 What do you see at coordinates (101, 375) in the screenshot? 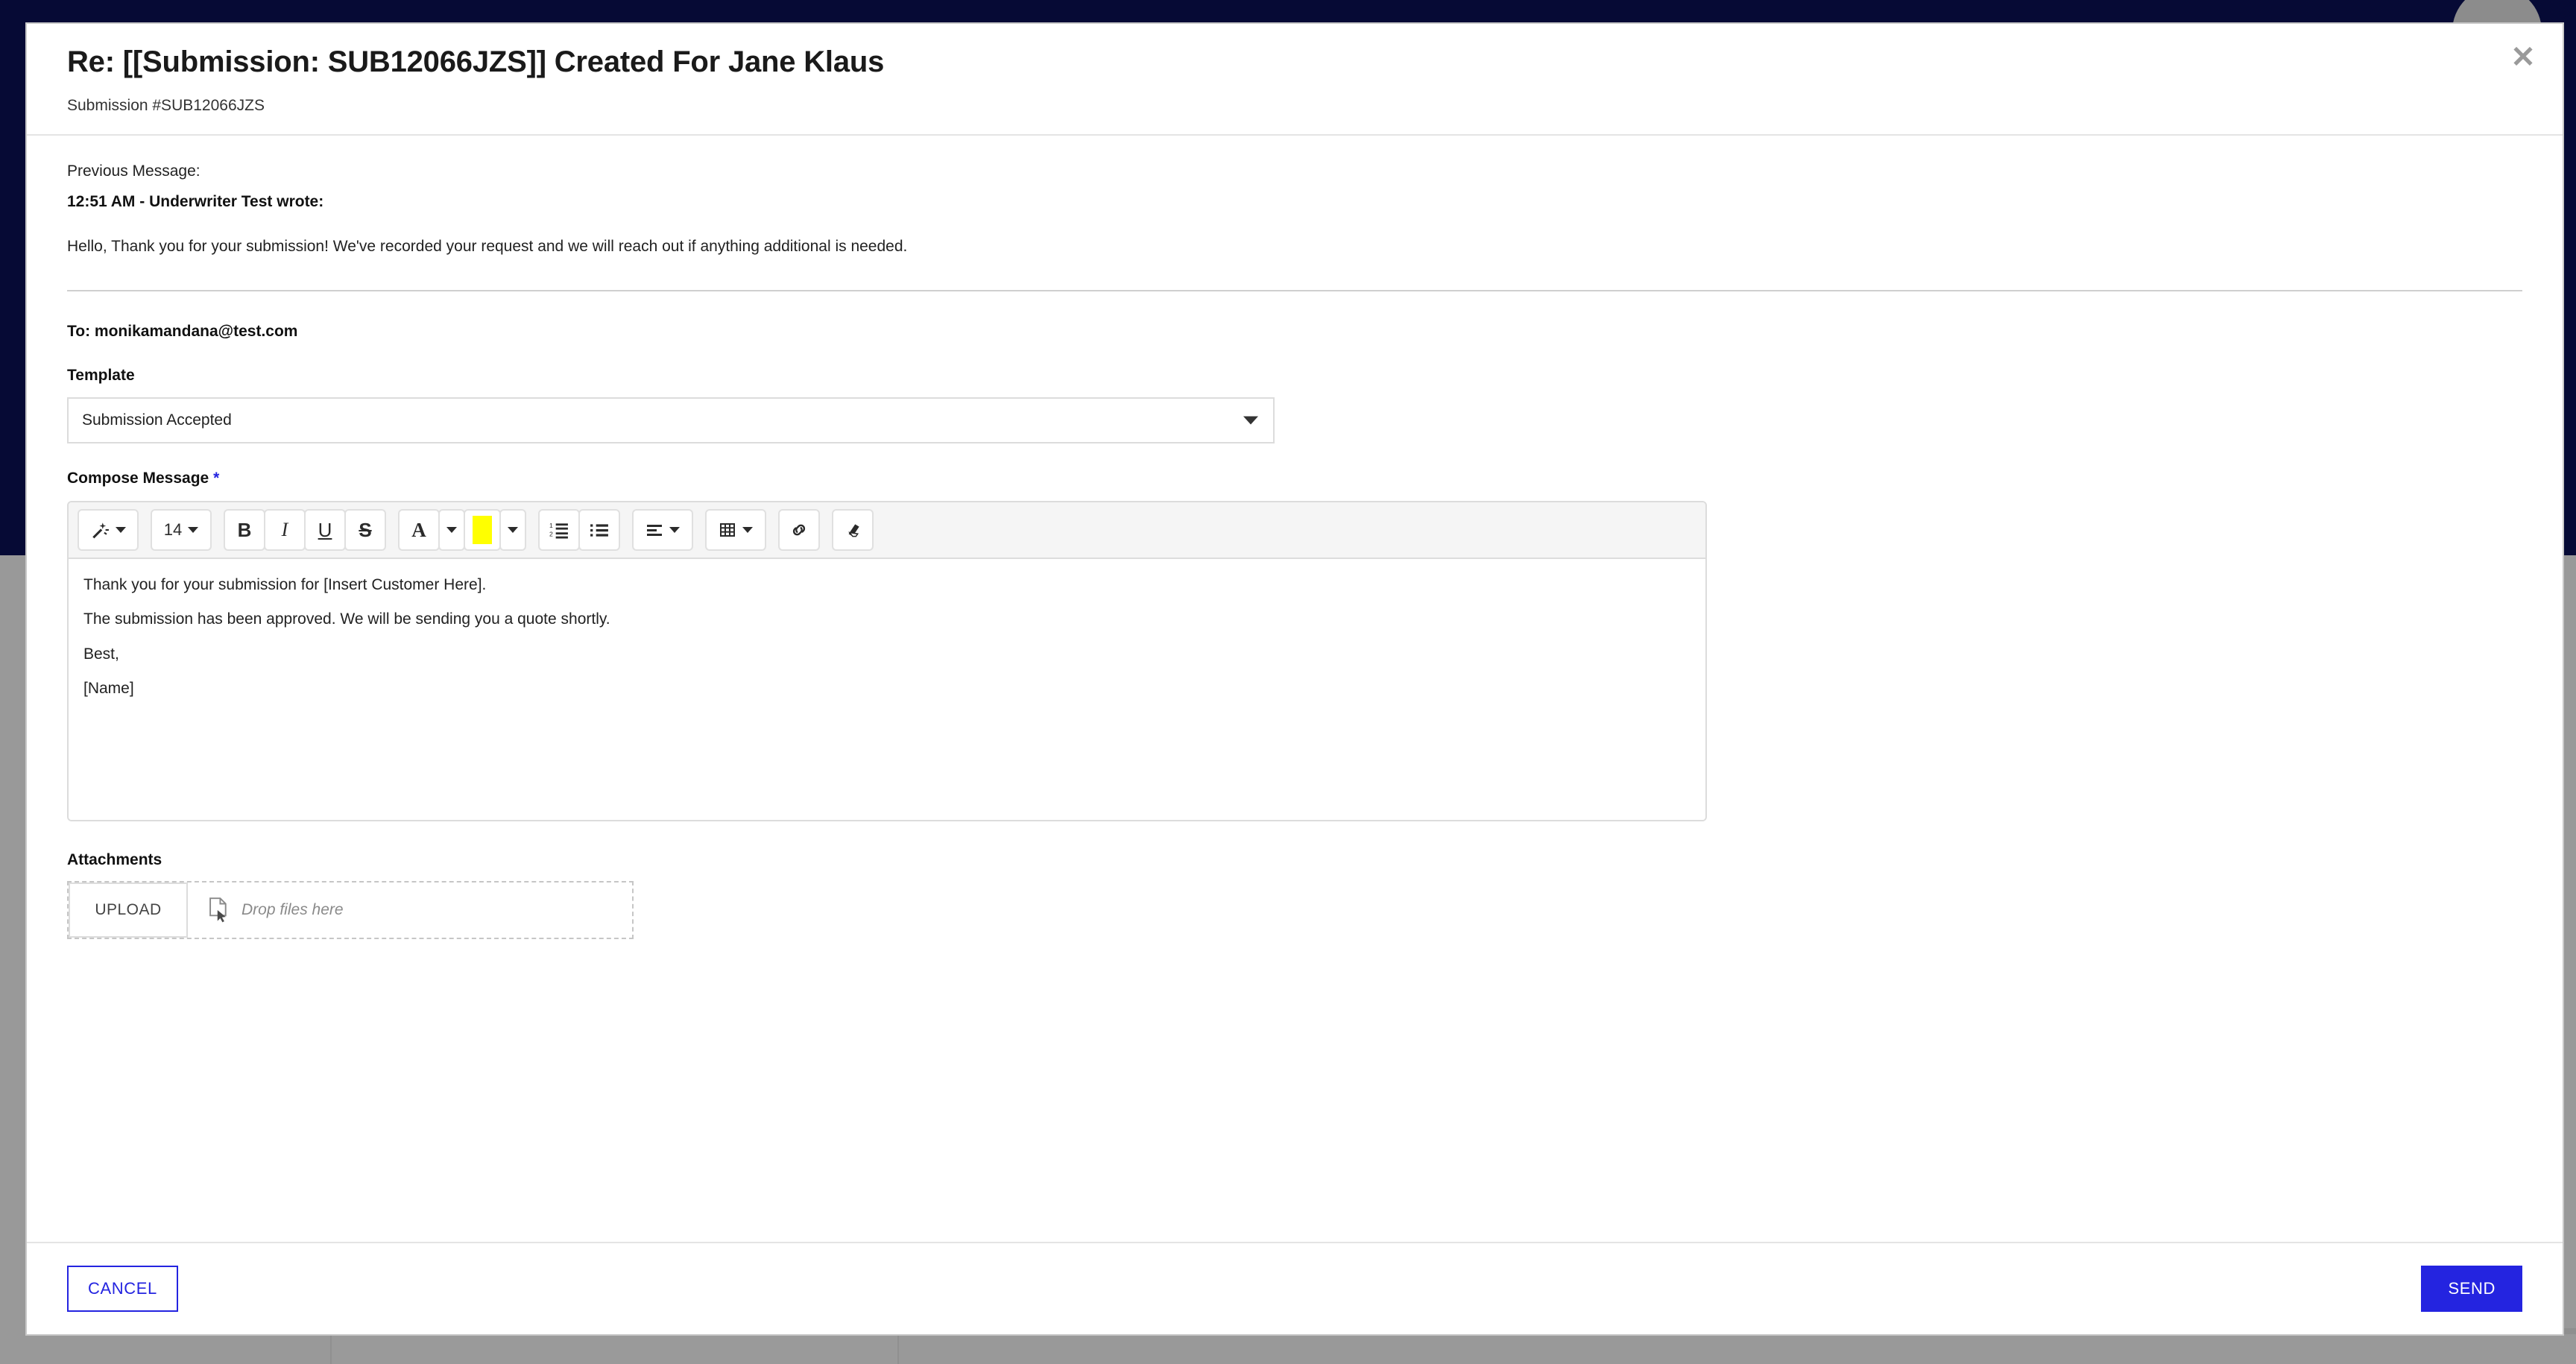
I see `template-label: Template` at bounding box center [101, 375].